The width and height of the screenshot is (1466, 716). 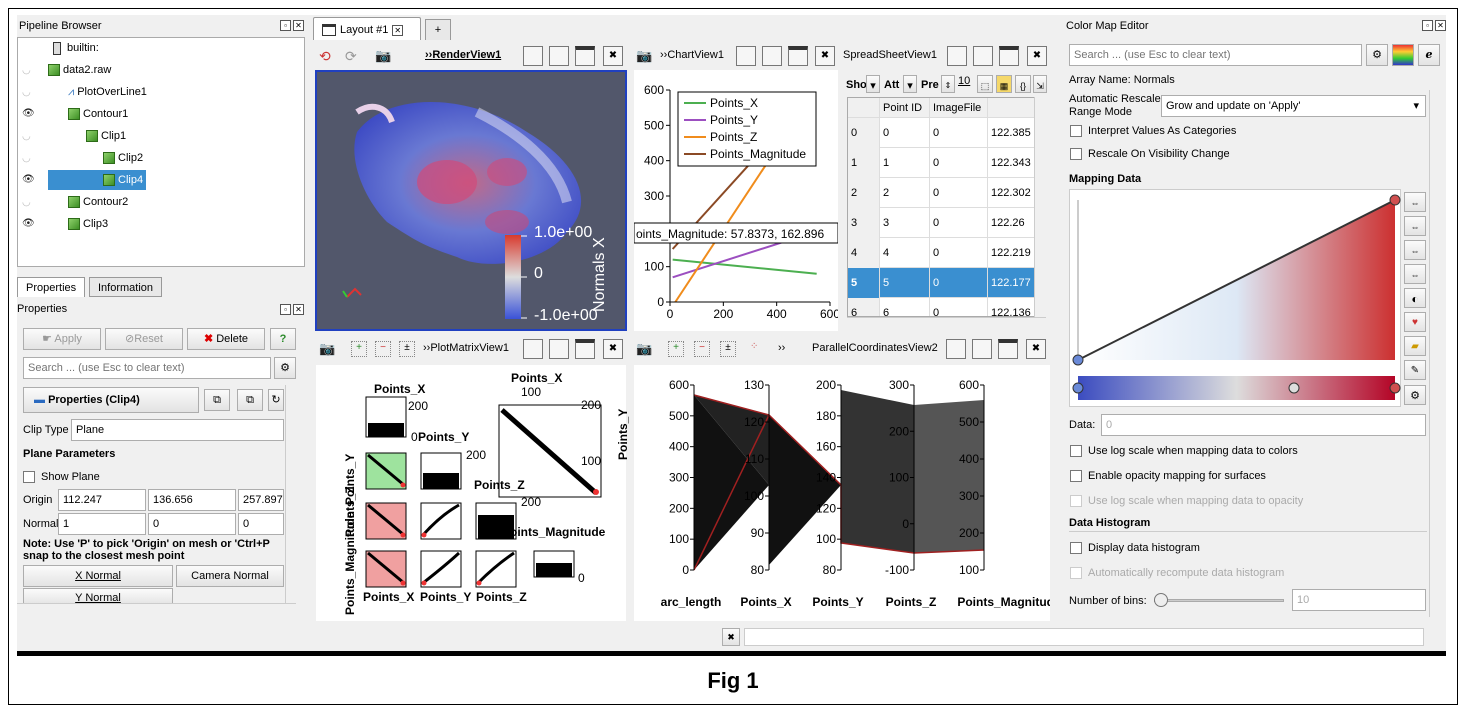 I want to click on folder-icon: ▰, so click(x=1415, y=346).